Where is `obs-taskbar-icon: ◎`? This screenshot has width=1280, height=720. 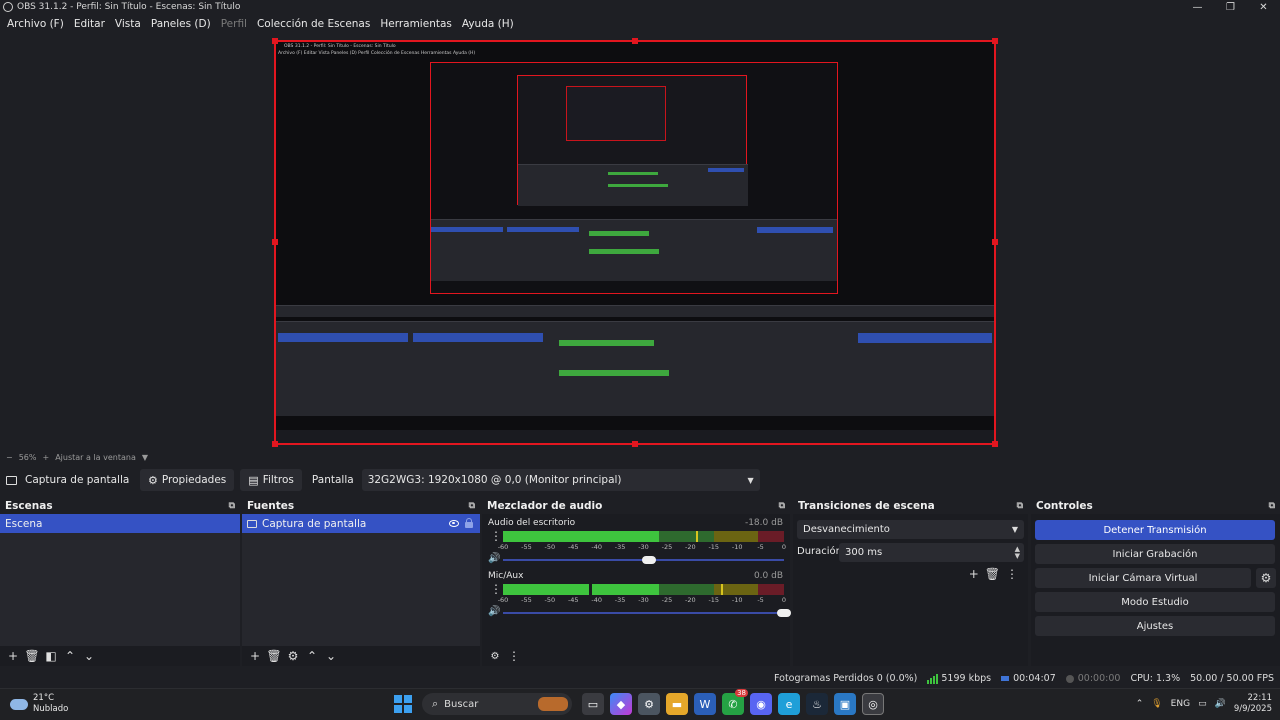
obs-taskbar-icon: ◎ is located at coordinates (873, 704).